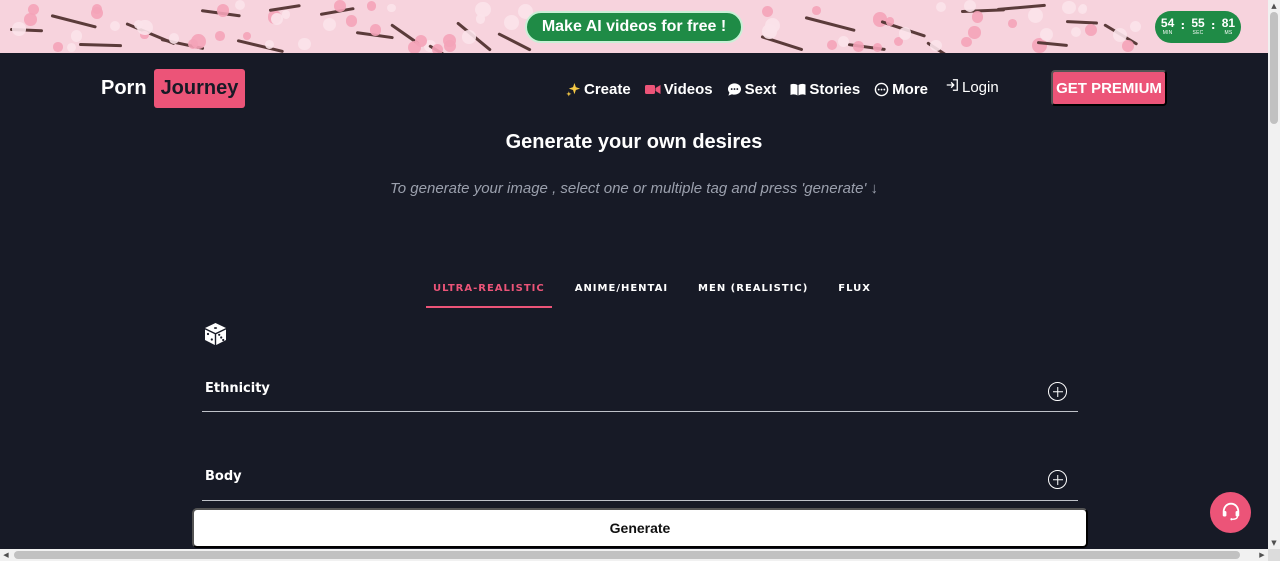 The height and width of the screenshot is (561, 1280). What do you see at coordinates (1274, 68) in the screenshot?
I see `vertical-scroll-thumb` at bounding box center [1274, 68].